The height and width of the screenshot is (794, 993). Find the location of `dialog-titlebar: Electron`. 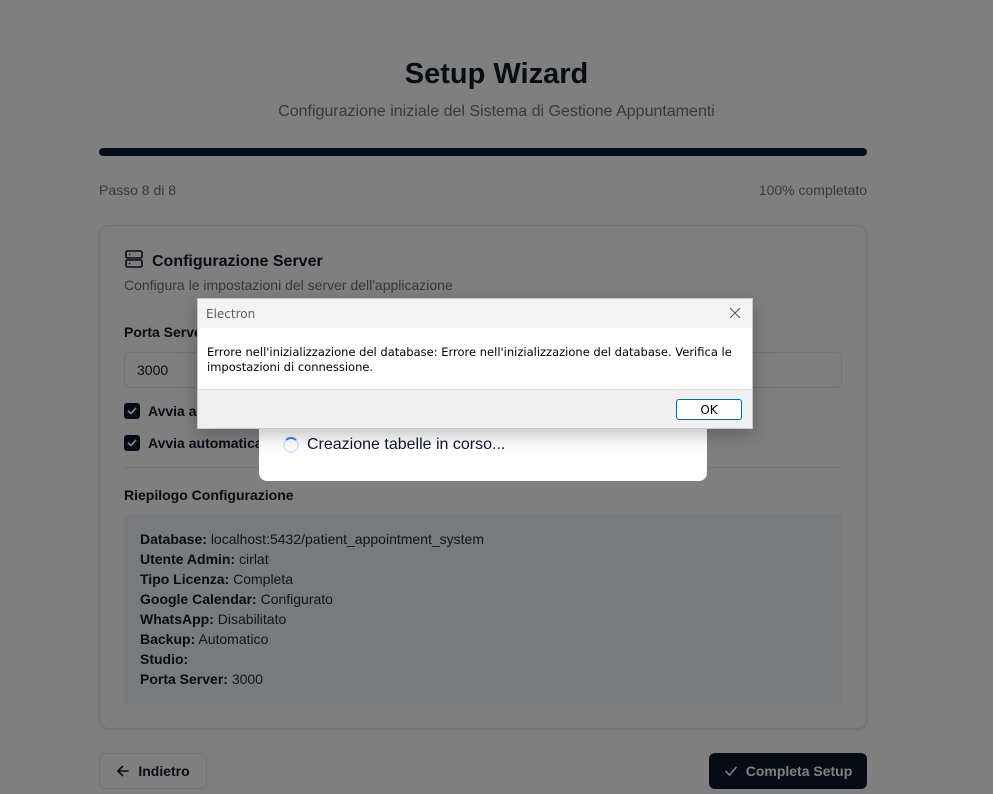

dialog-titlebar: Electron is located at coordinates (475, 313).